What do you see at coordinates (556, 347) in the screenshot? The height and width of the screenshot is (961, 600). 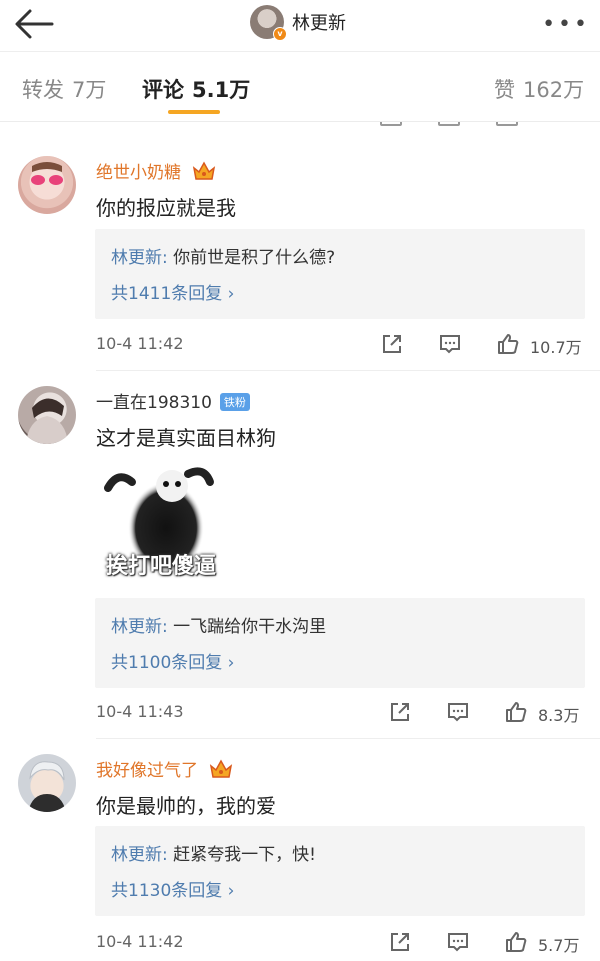 I see `like-count: 10.7万` at bounding box center [556, 347].